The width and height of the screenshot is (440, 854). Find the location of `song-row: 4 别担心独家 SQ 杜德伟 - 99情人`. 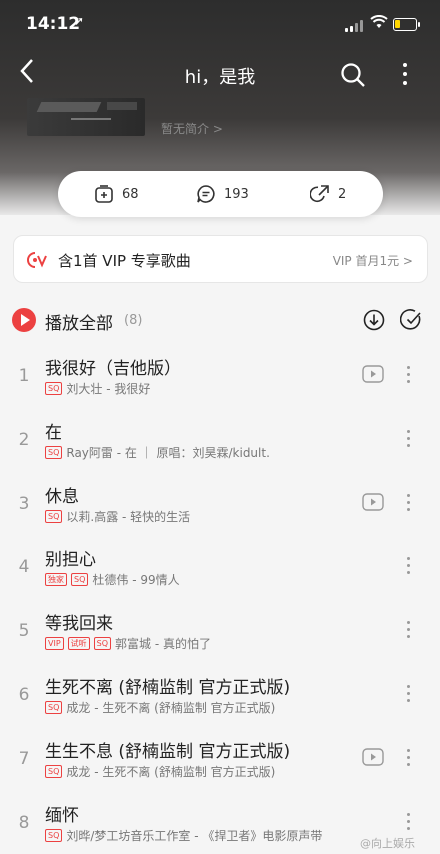

song-row: 4 别担心独家 SQ 杜德伟 - 99情人 is located at coordinates (220, 572).